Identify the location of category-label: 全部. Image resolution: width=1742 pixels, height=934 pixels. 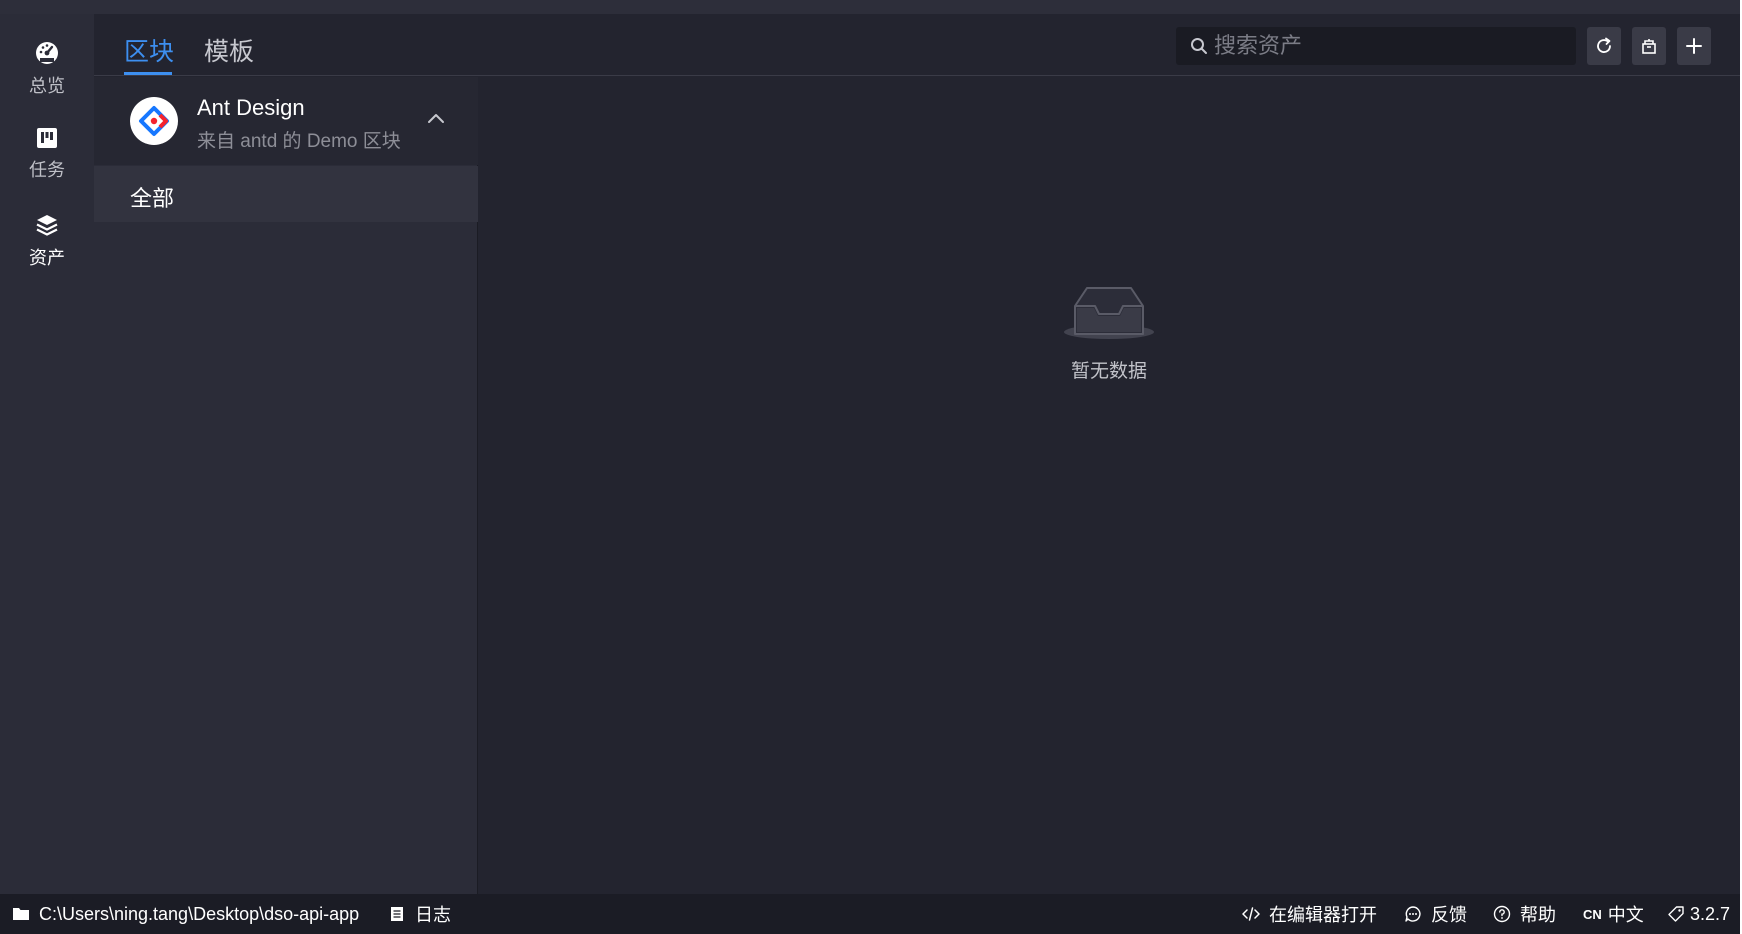
(152, 198).